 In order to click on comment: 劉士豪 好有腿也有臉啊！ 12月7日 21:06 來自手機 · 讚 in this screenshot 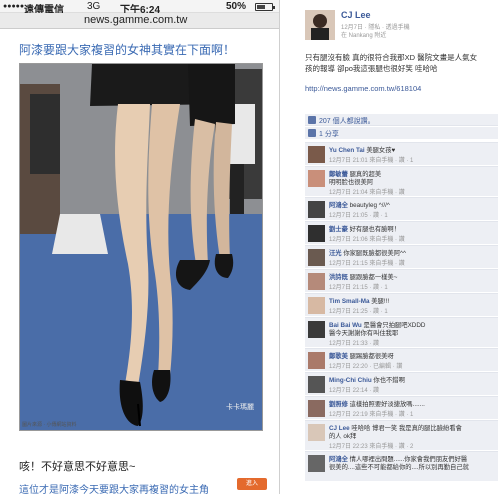, I will do `click(401, 232)`.